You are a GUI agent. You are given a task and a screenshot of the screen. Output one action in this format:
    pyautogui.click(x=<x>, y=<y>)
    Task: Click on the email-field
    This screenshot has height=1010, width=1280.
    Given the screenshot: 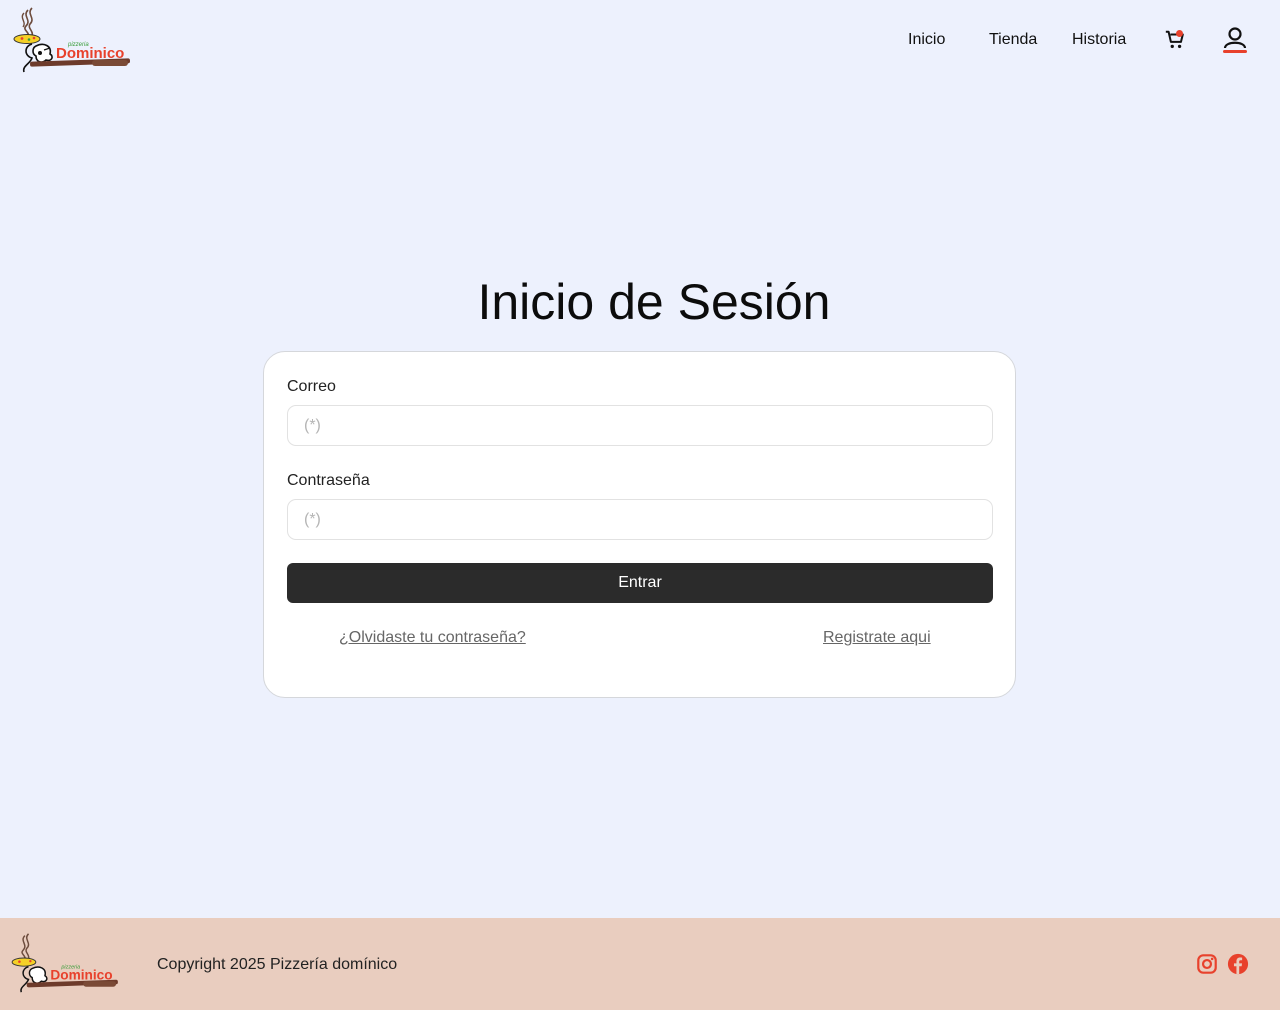 What is the action you would take?
    pyautogui.click(x=640, y=425)
    